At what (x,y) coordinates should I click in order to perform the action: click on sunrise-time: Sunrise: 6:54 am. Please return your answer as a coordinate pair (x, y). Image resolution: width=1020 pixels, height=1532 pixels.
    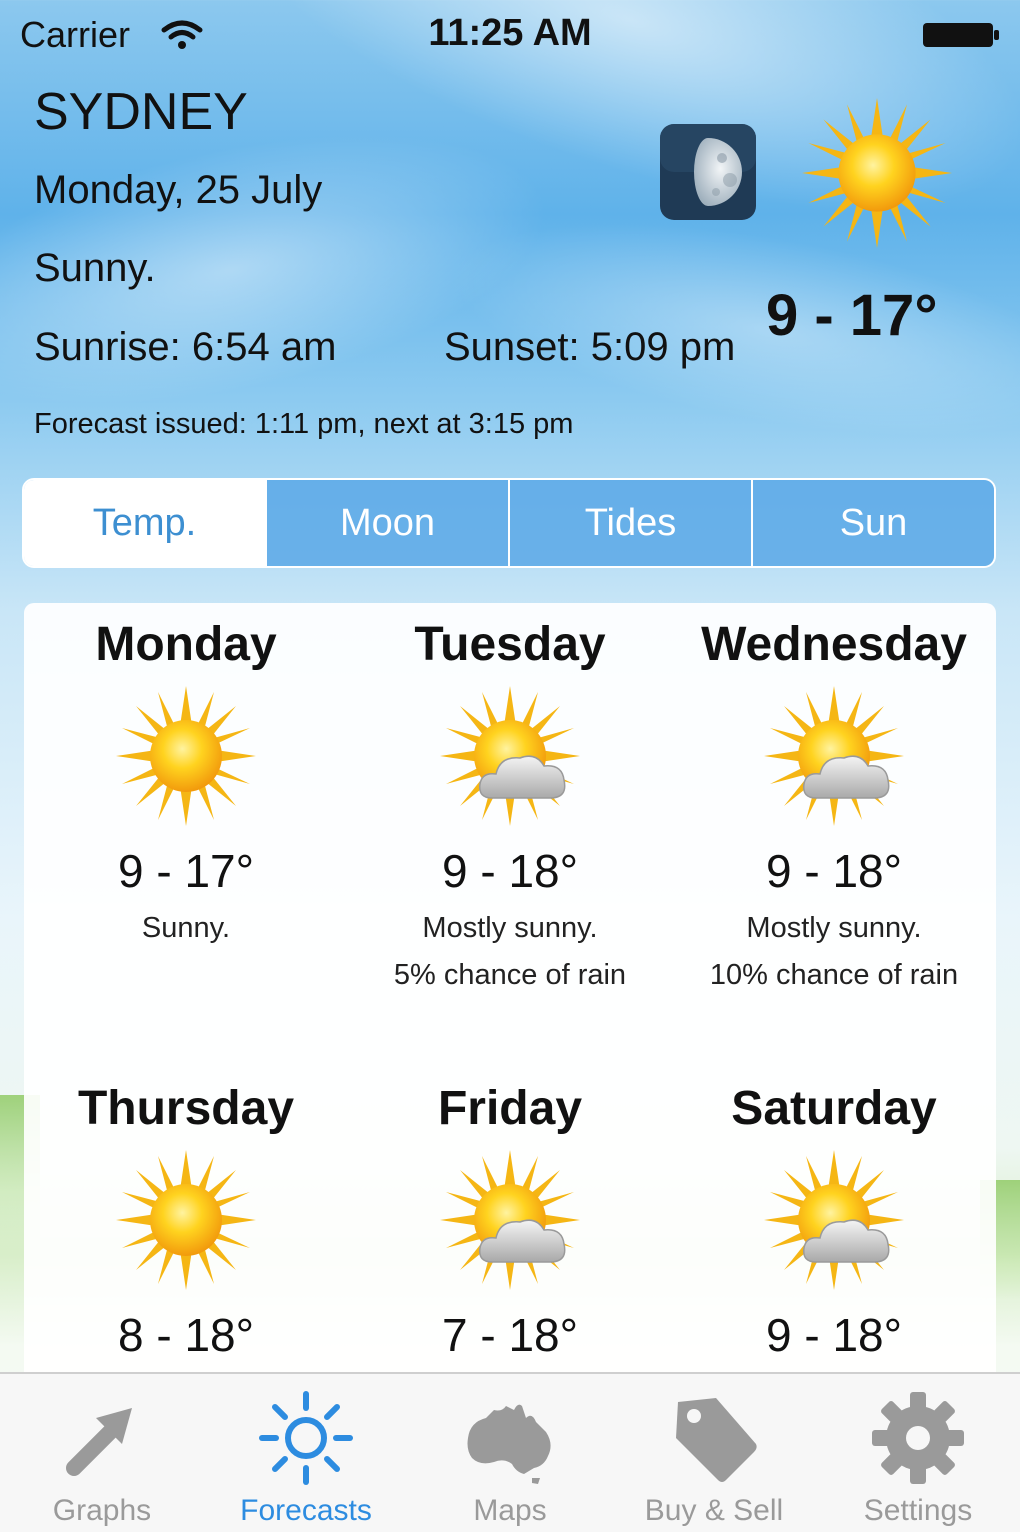
    Looking at the image, I should click on (185, 347).